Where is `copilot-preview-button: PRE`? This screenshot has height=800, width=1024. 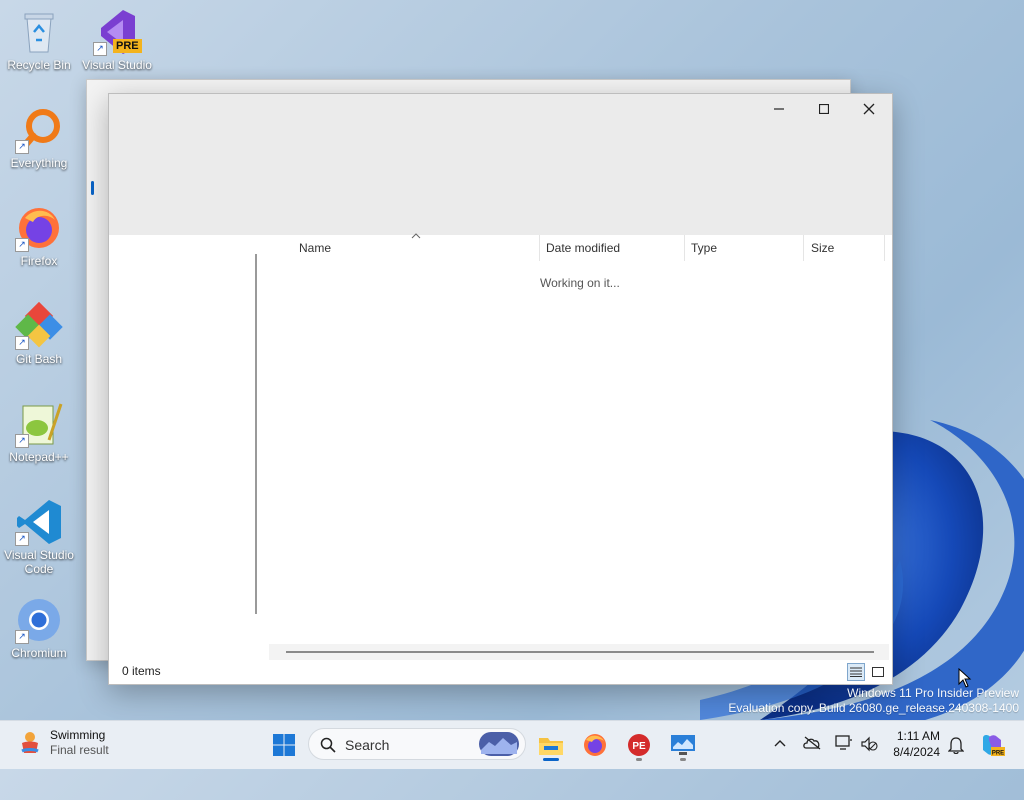 copilot-preview-button: PRE is located at coordinates (992, 745).